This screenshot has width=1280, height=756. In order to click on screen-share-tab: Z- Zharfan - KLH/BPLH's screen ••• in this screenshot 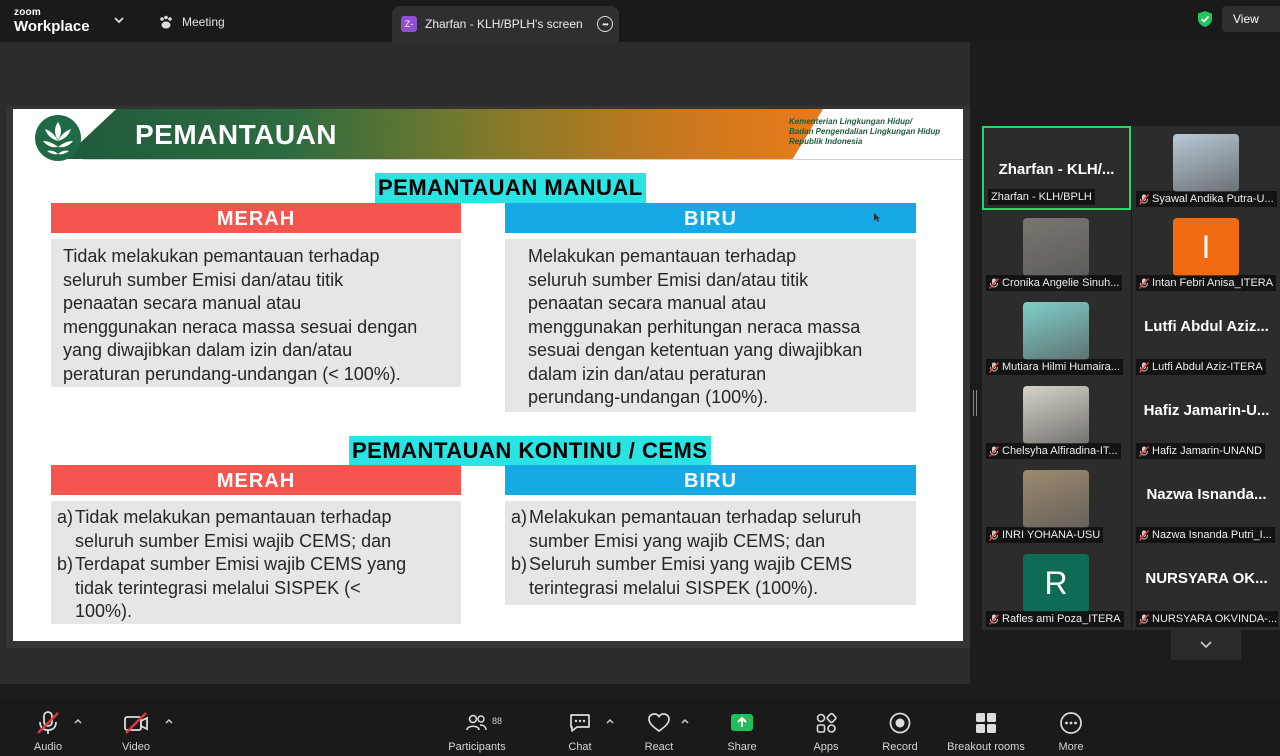, I will do `click(505, 24)`.